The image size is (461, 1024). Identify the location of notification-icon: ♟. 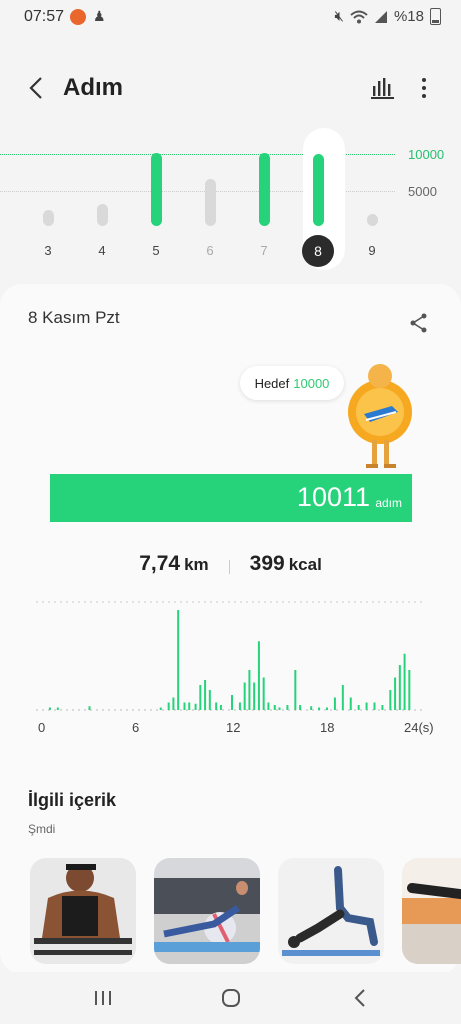
(99, 16).